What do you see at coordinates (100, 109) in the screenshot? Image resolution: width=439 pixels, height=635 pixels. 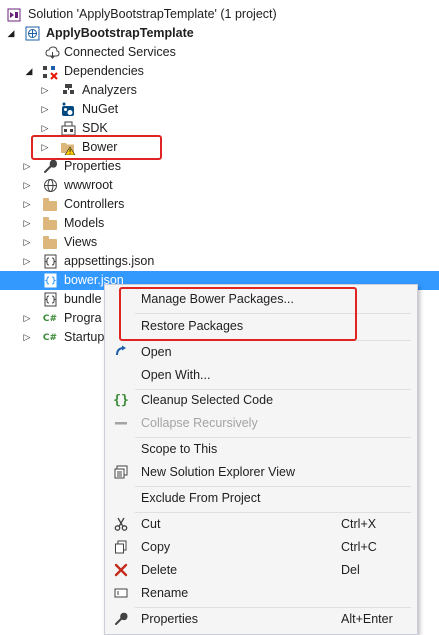 I see `tree-item-label: NuGet` at bounding box center [100, 109].